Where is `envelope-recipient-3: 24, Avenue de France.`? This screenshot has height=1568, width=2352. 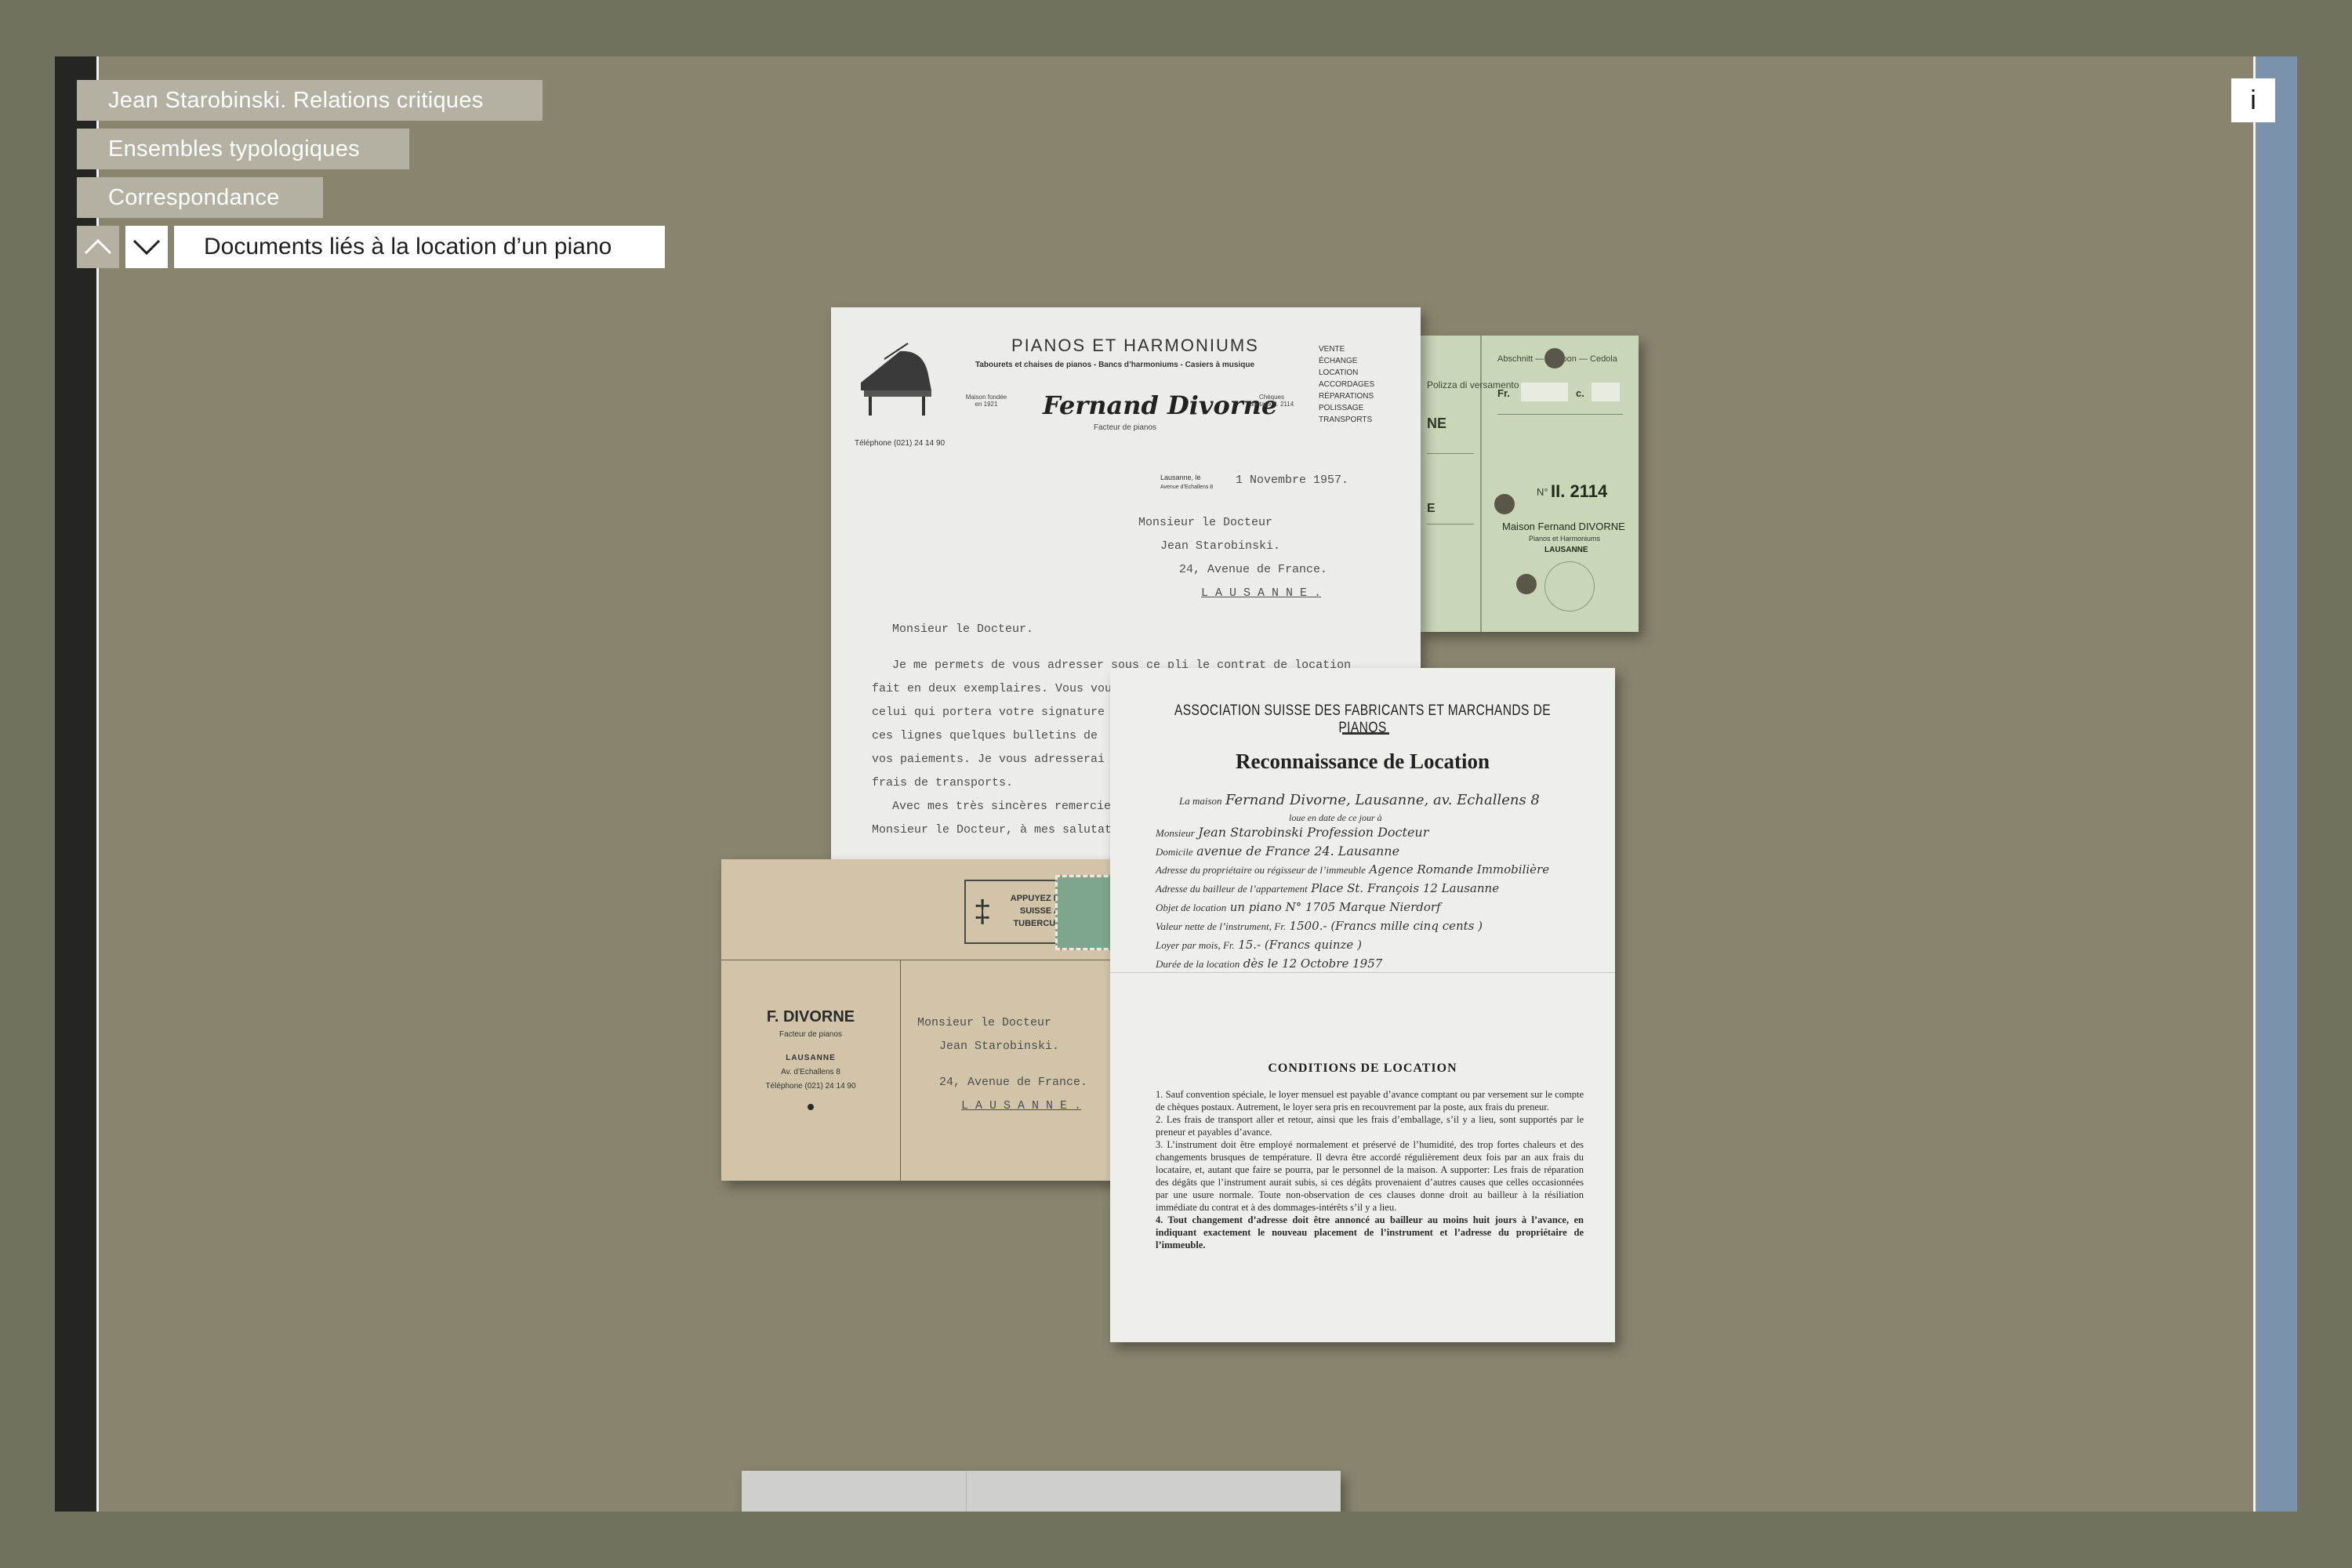
envelope-recipient-3: 24, Avenue de France. is located at coordinates (1013, 1082).